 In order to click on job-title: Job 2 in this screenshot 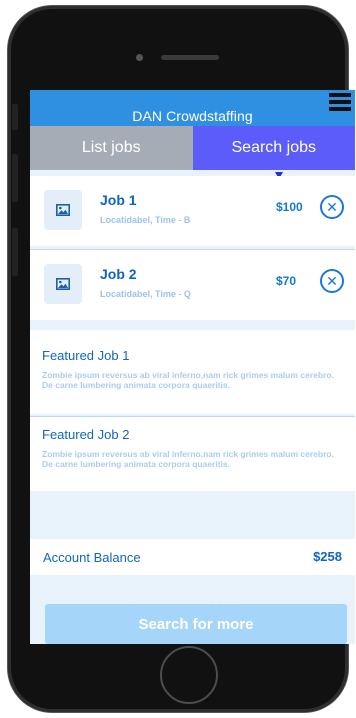, I will do `click(118, 274)`.